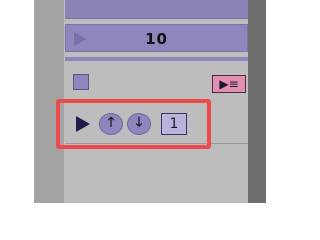 The width and height of the screenshot is (320, 240). I want to click on highlight-frame, so click(133, 124).